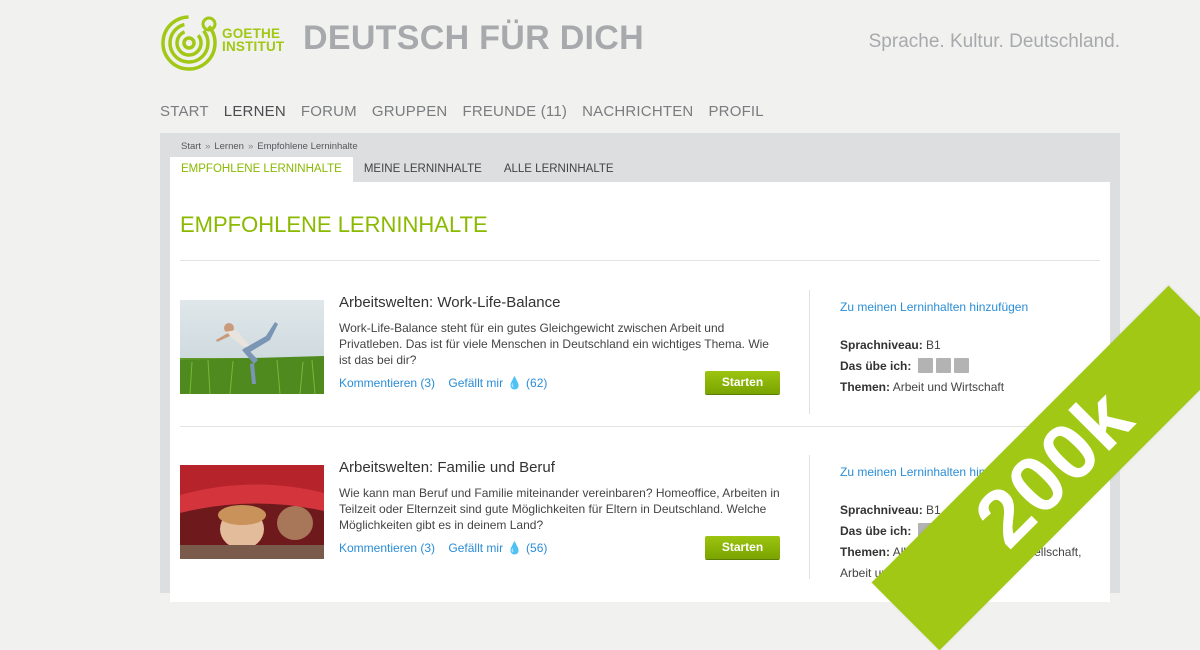 The height and width of the screenshot is (650, 1200). What do you see at coordinates (191, 146) in the screenshot?
I see `breadcrumb-start: Start` at bounding box center [191, 146].